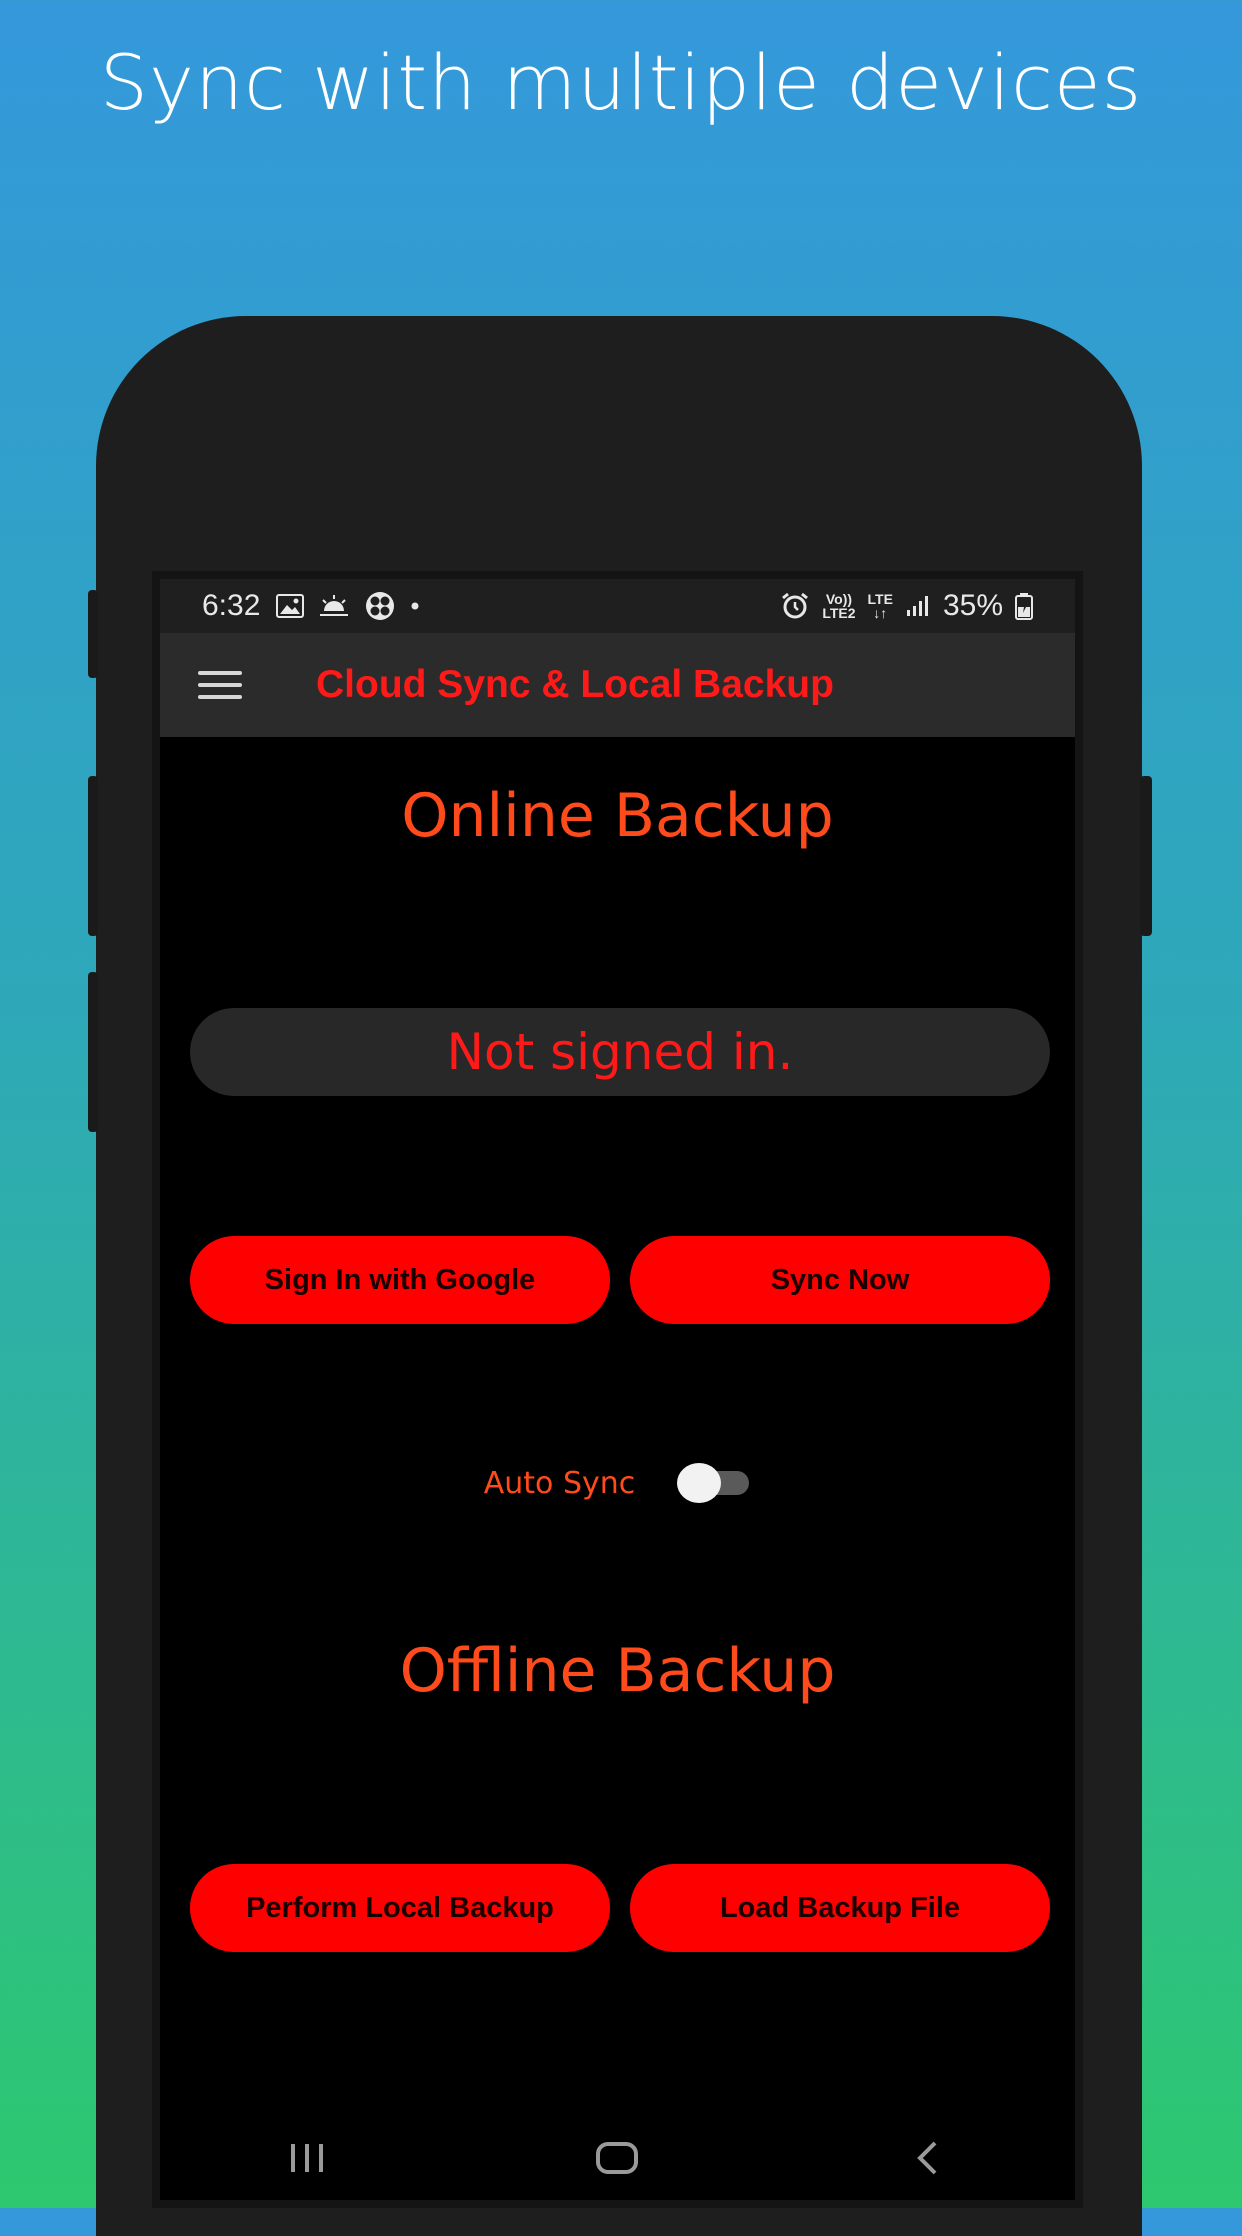  What do you see at coordinates (928, 2158) in the screenshot?
I see `back-icon` at bounding box center [928, 2158].